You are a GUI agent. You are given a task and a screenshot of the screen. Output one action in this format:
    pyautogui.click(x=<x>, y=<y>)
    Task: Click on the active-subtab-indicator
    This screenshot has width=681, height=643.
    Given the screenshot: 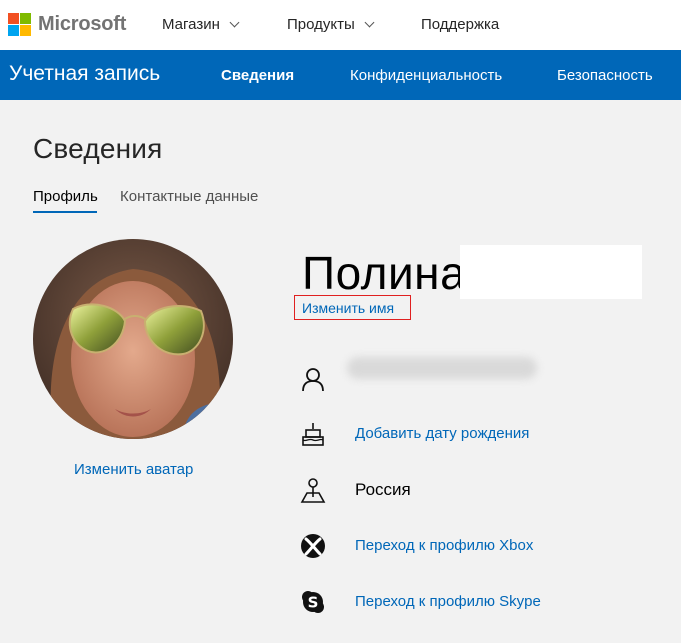 What is the action you would take?
    pyautogui.click(x=65, y=212)
    